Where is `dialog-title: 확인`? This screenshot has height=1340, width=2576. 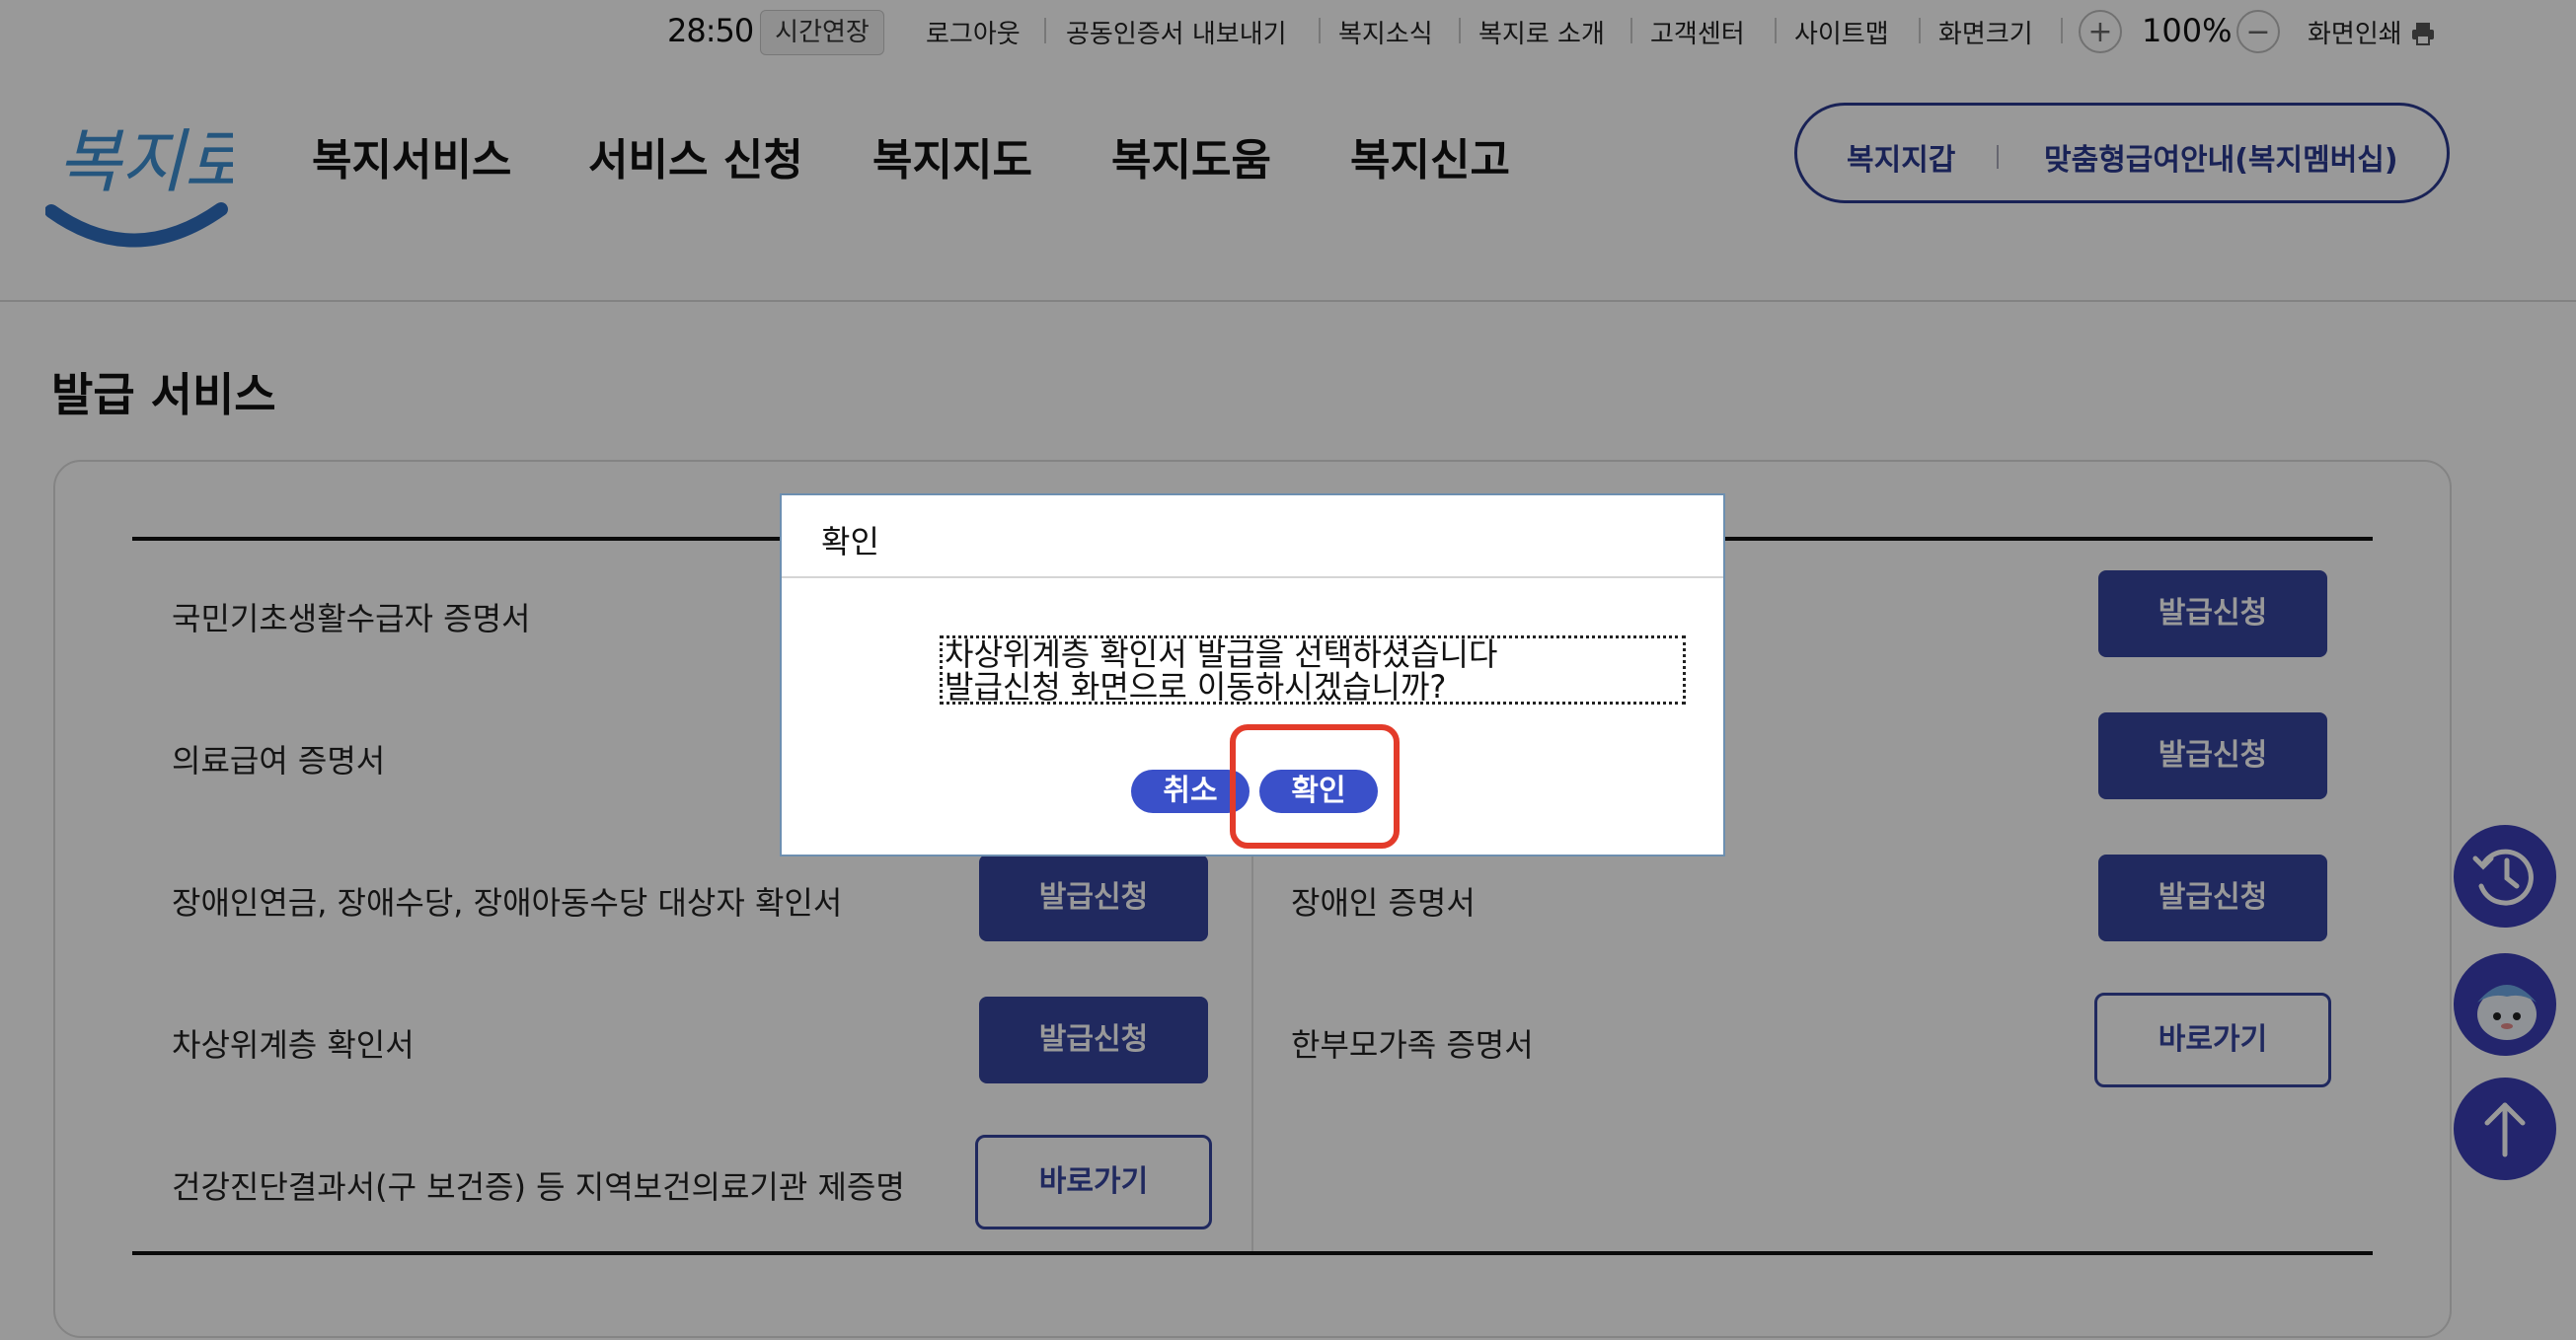 dialog-title: 확인 is located at coordinates (850, 541).